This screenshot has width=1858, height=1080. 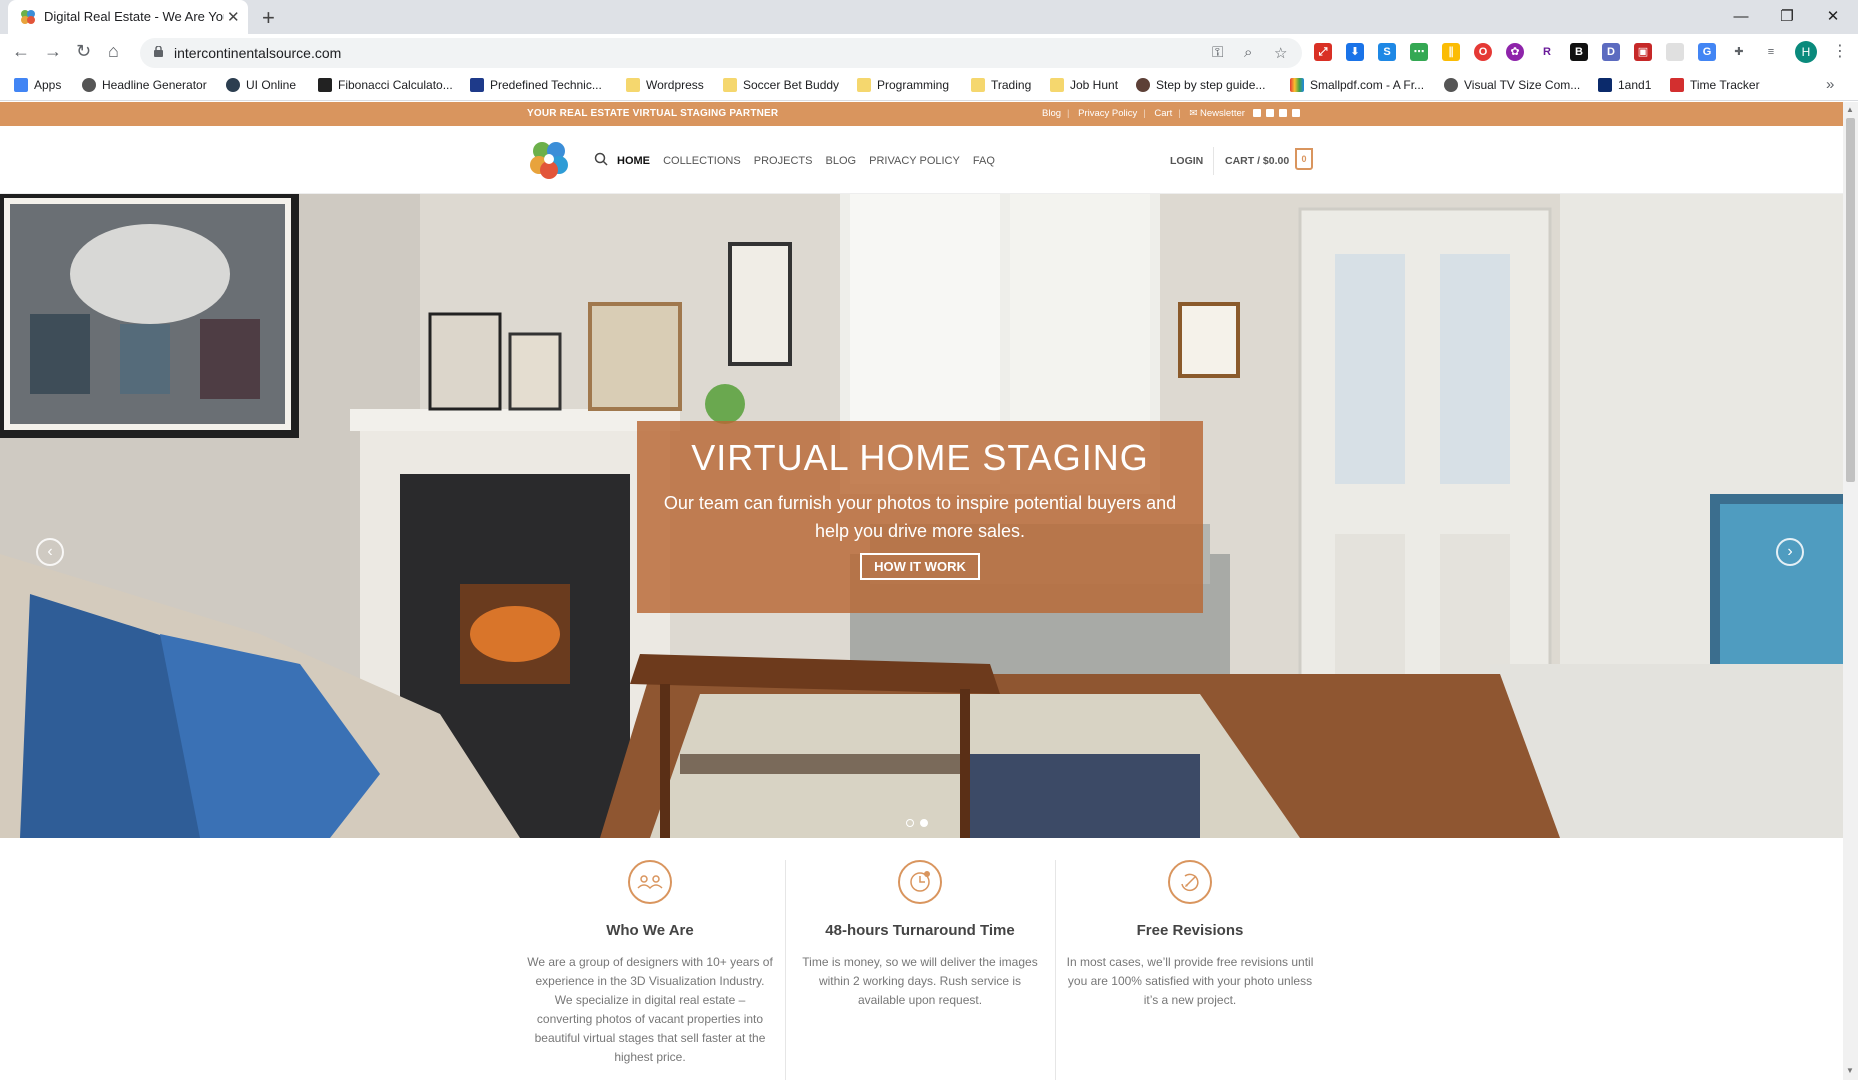 I want to click on bookmarks-overflow-icon: », so click(x=1830, y=84).